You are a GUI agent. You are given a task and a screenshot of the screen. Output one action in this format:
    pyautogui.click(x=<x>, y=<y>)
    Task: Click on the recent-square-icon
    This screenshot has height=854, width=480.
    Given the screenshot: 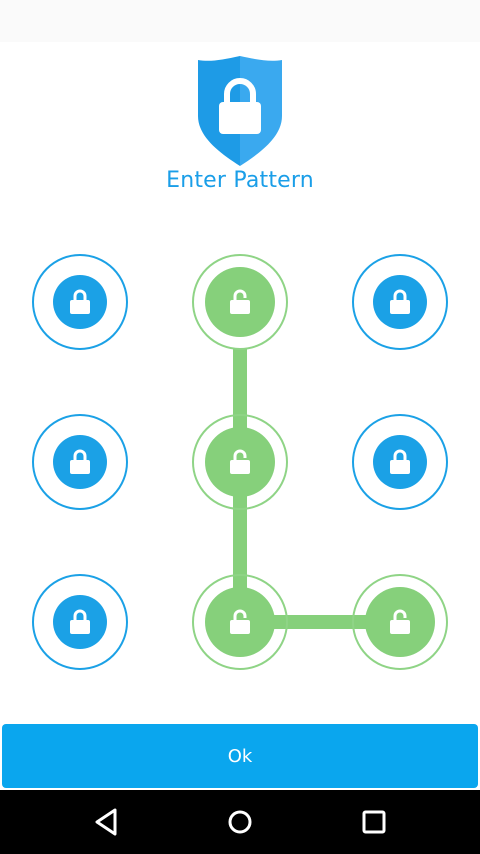 What is the action you would take?
    pyautogui.click(x=374, y=822)
    